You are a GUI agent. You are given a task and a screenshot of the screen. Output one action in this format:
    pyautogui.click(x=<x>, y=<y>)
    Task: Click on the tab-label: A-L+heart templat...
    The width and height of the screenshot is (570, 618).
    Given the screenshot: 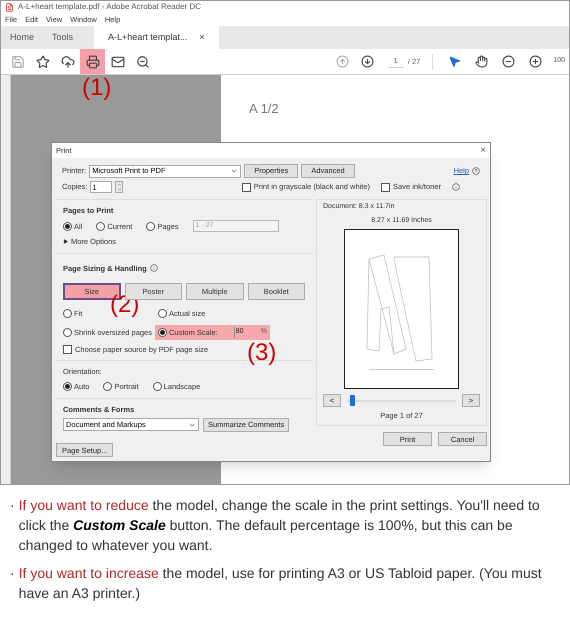 What is the action you would take?
    pyautogui.click(x=148, y=37)
    